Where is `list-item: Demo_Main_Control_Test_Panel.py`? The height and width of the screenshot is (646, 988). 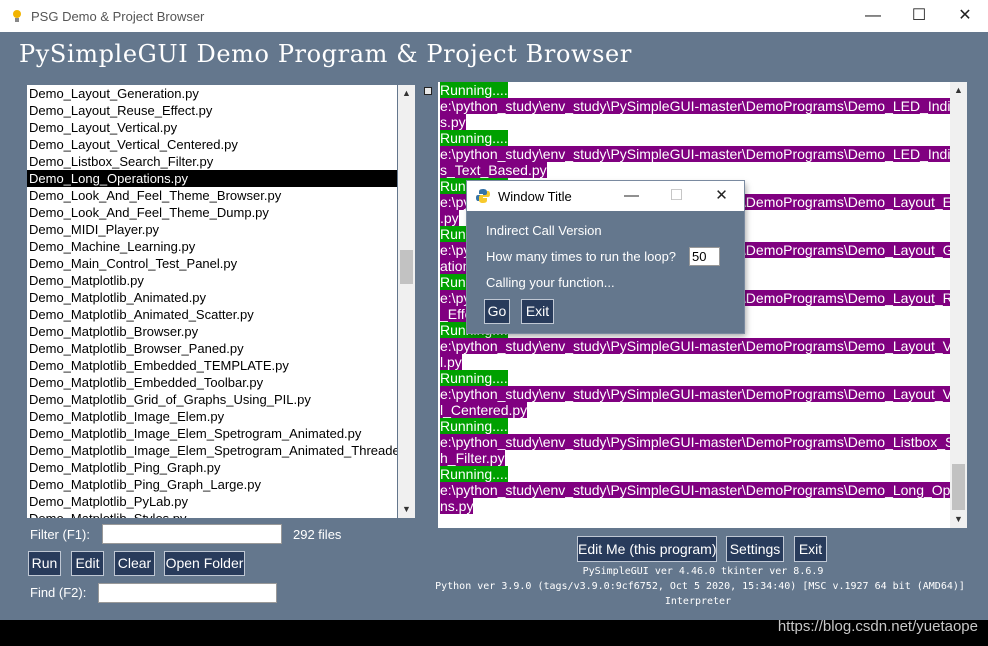 list-item: Demo_Main_Control_Test_Panel.py is located at coordinates (212, 263).